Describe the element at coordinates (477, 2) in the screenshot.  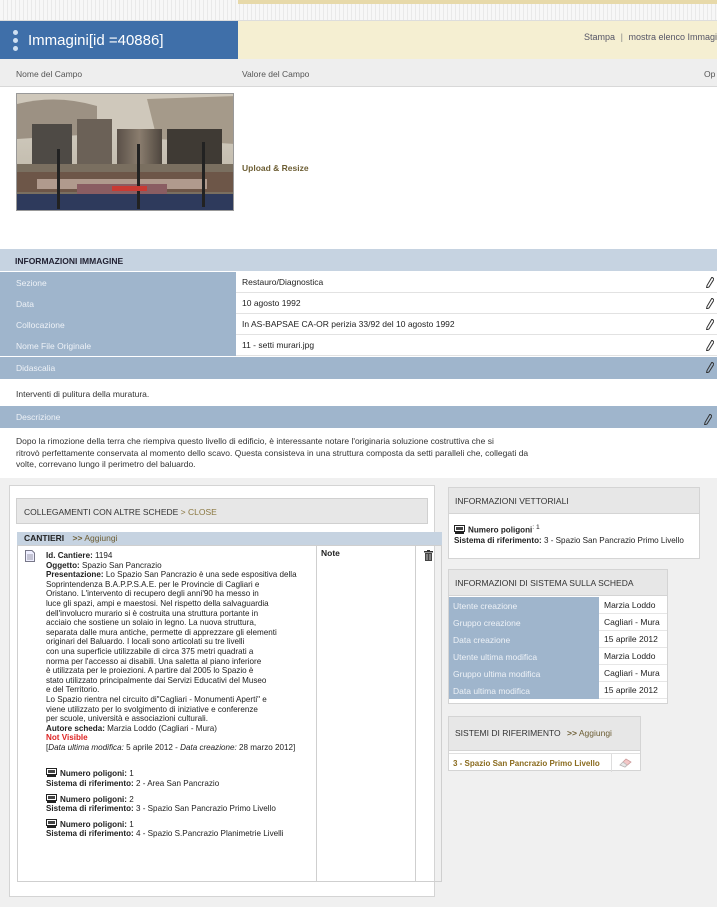
I see `header-accent` at that location.